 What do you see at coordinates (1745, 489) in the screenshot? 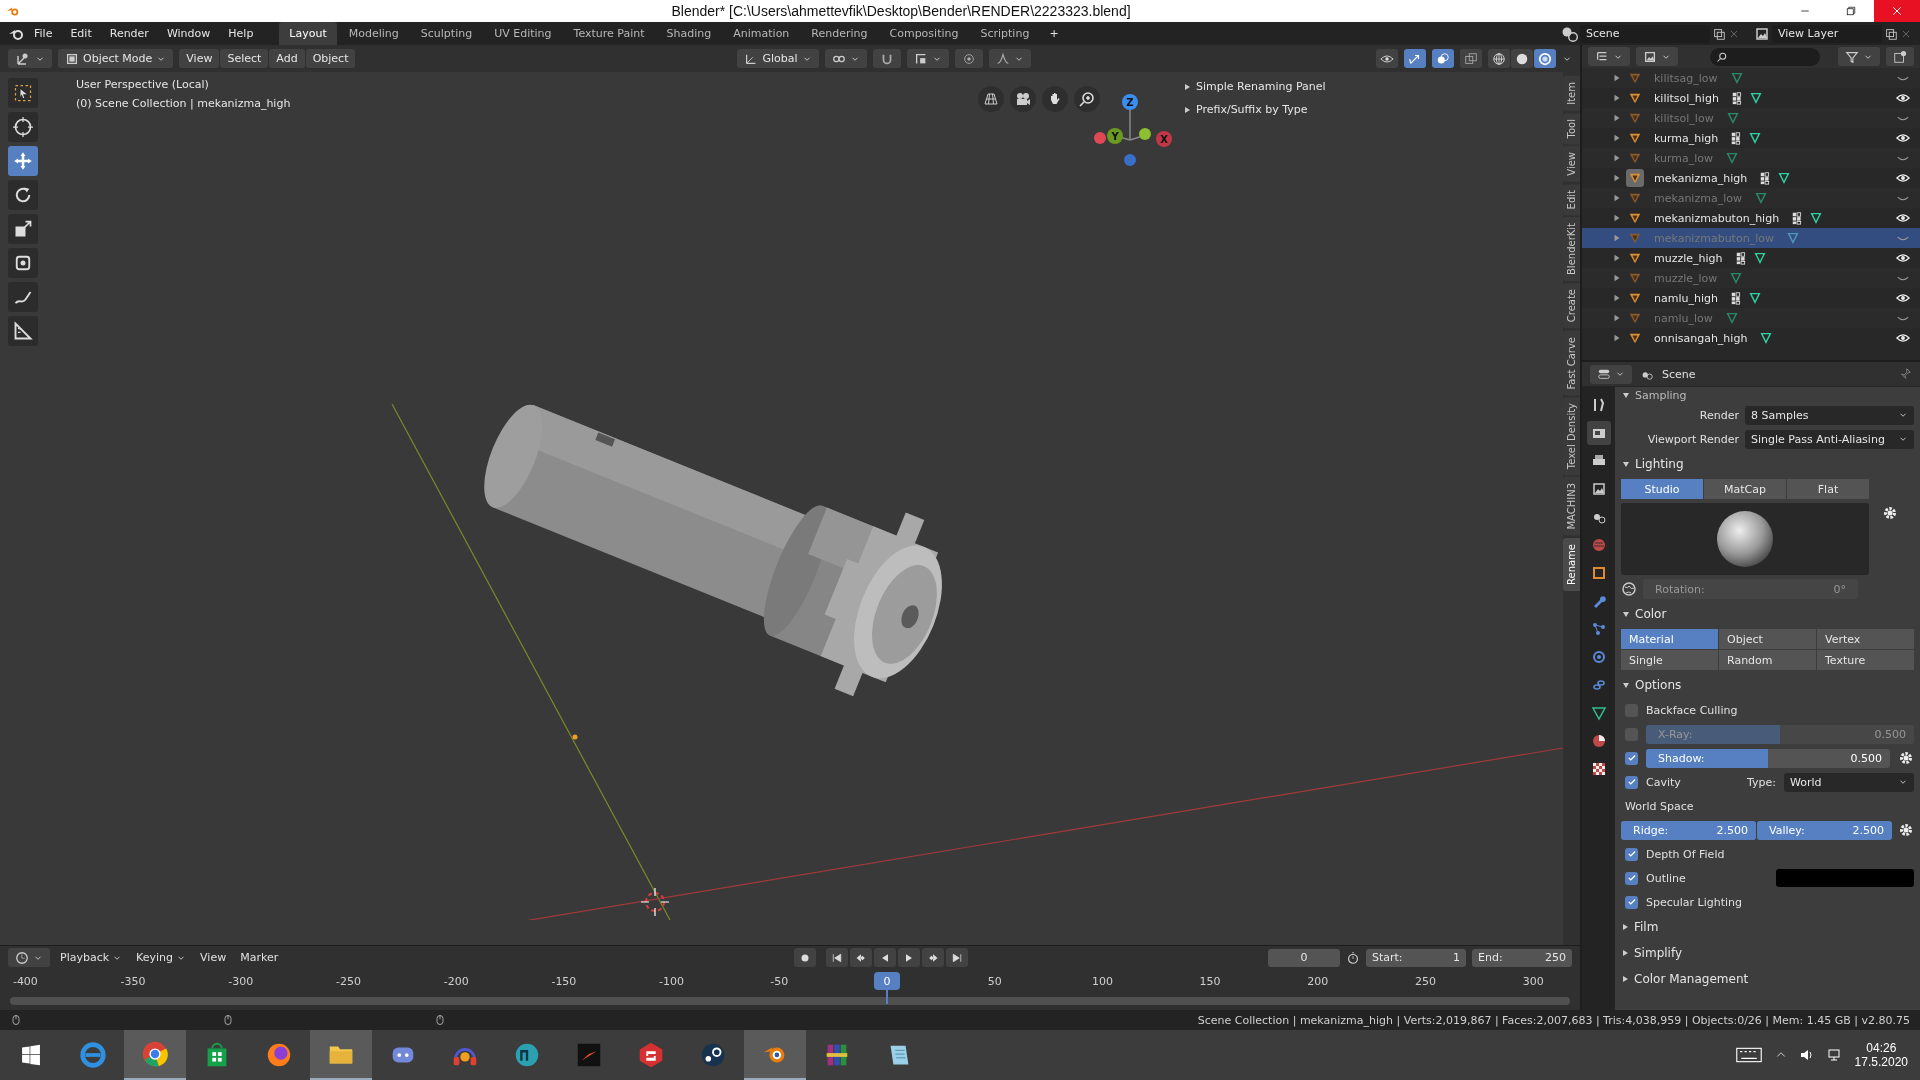
I see `lighting-option: MatCap` at bounding box center [1745, 489].